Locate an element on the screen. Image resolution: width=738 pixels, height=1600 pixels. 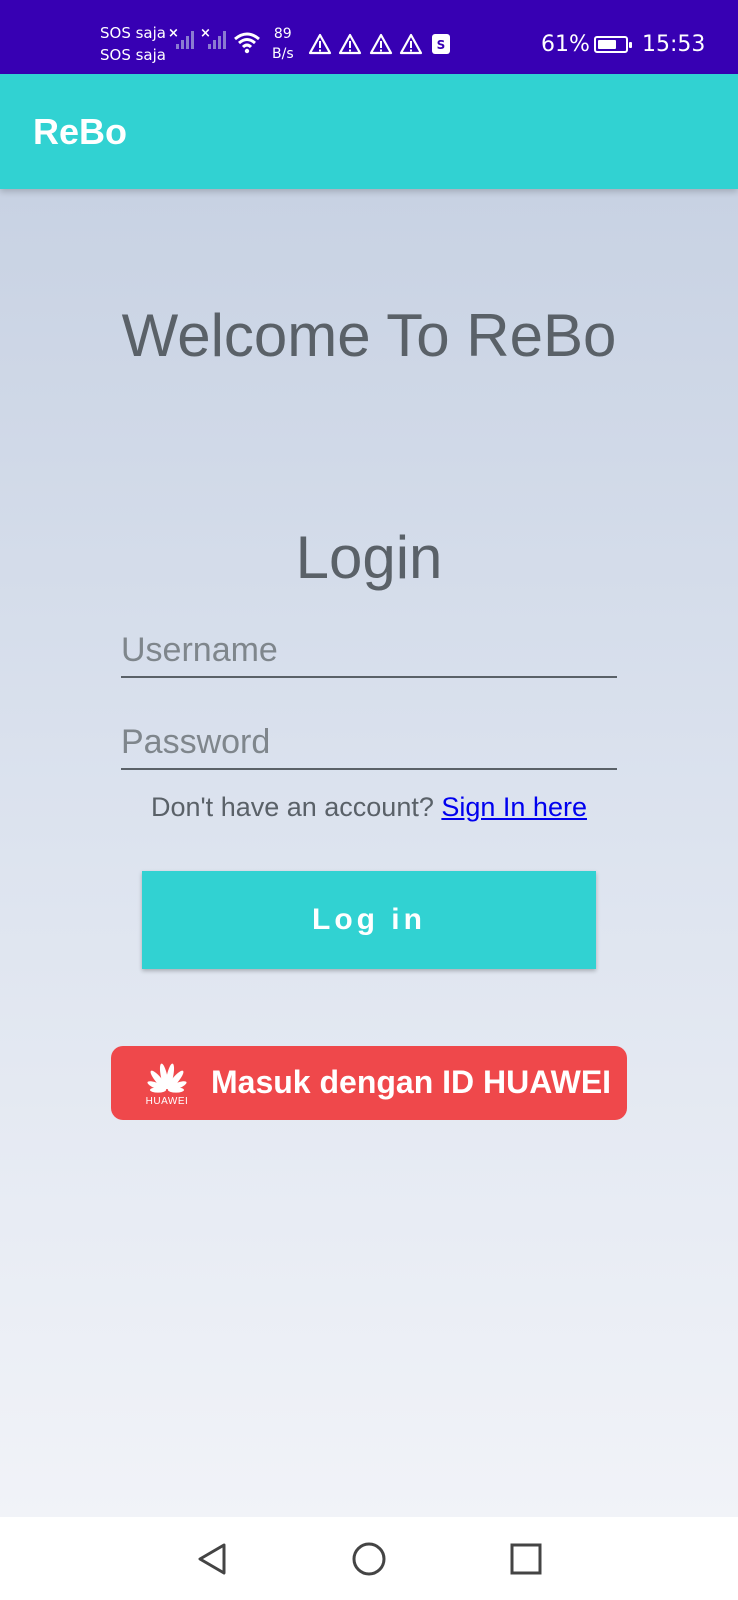
shopping-bag-icon: S is located at coordinates (441, 44).